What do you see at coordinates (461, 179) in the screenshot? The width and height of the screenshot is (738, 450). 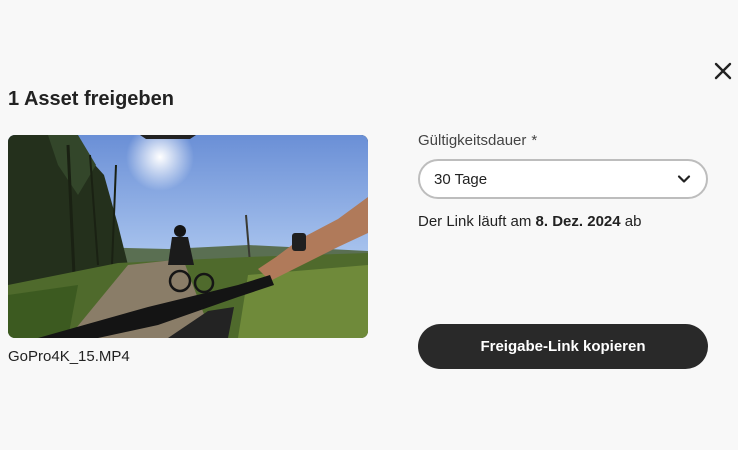 I see `validity-select-value: 30 Tage` at bounding box center [461, 179].